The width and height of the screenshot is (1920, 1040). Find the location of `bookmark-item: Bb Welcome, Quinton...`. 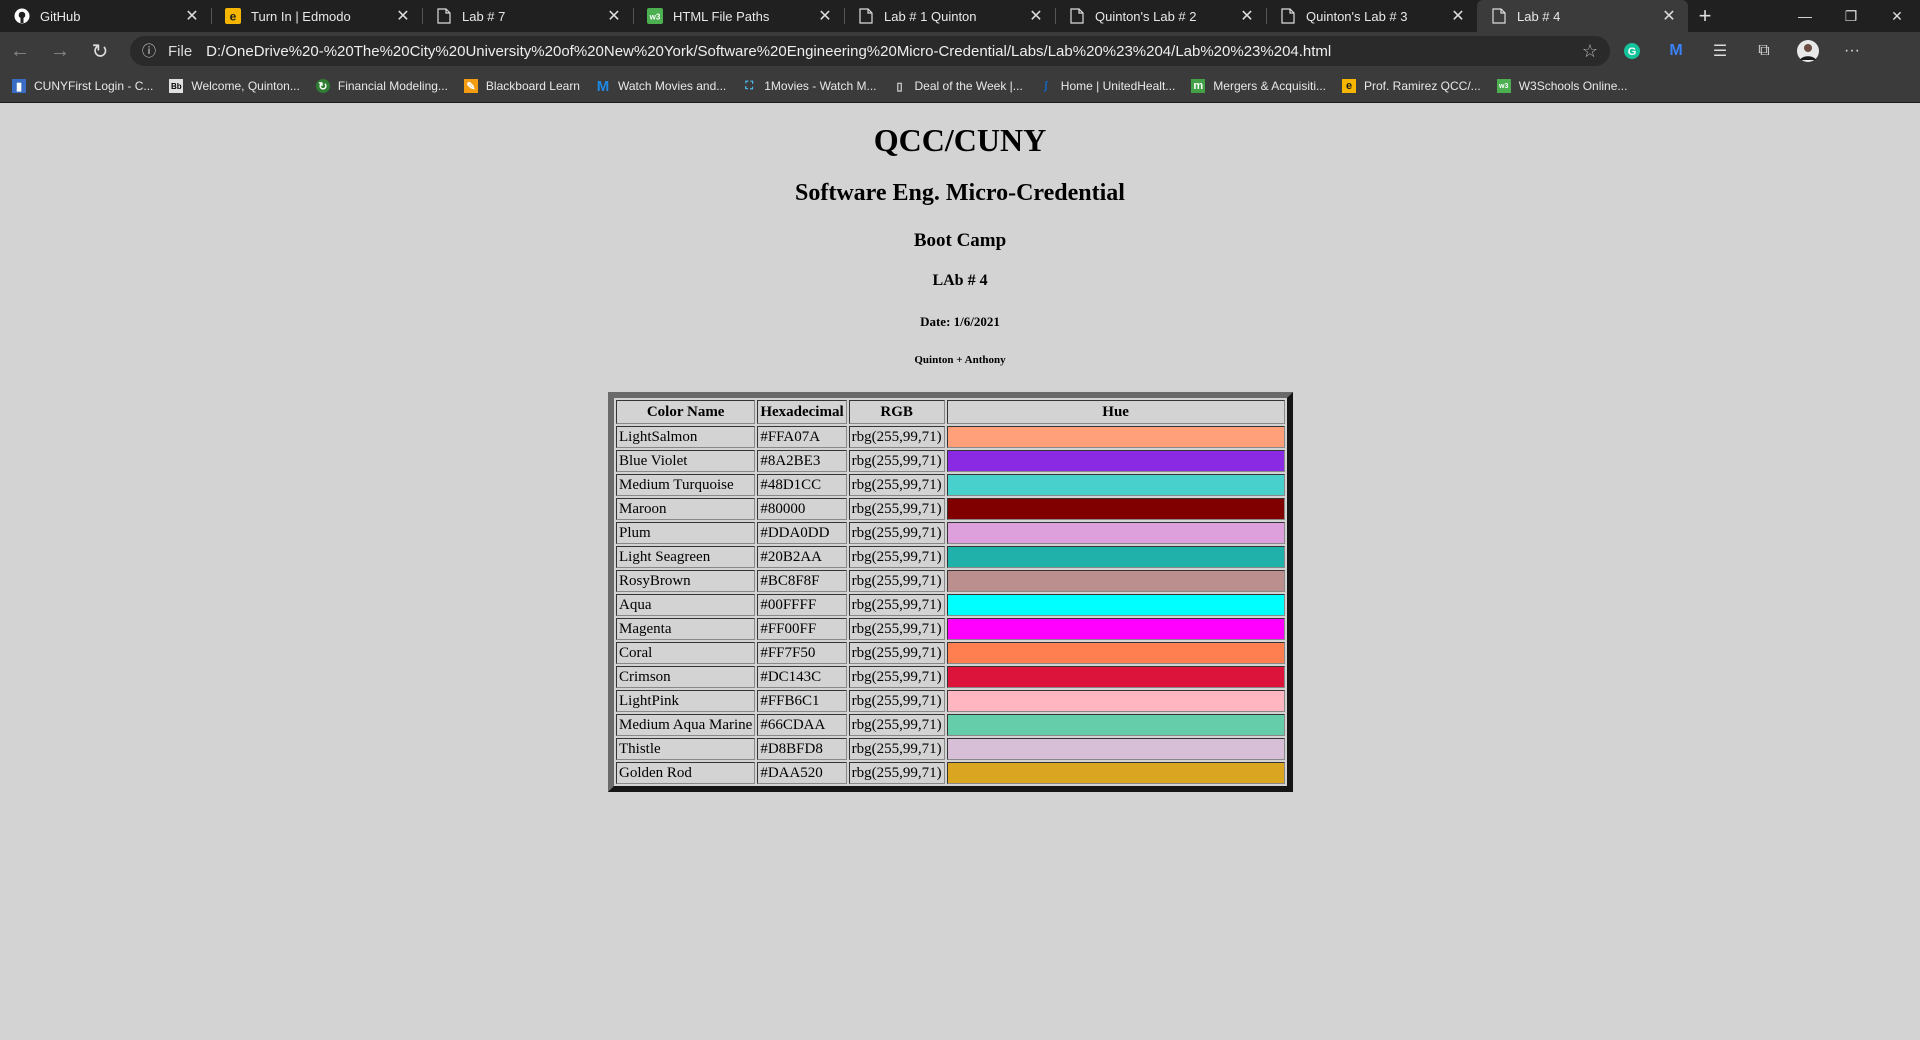

bookmark-item: Bb Welcome, Quinton... is located at coordinates (234, 86).